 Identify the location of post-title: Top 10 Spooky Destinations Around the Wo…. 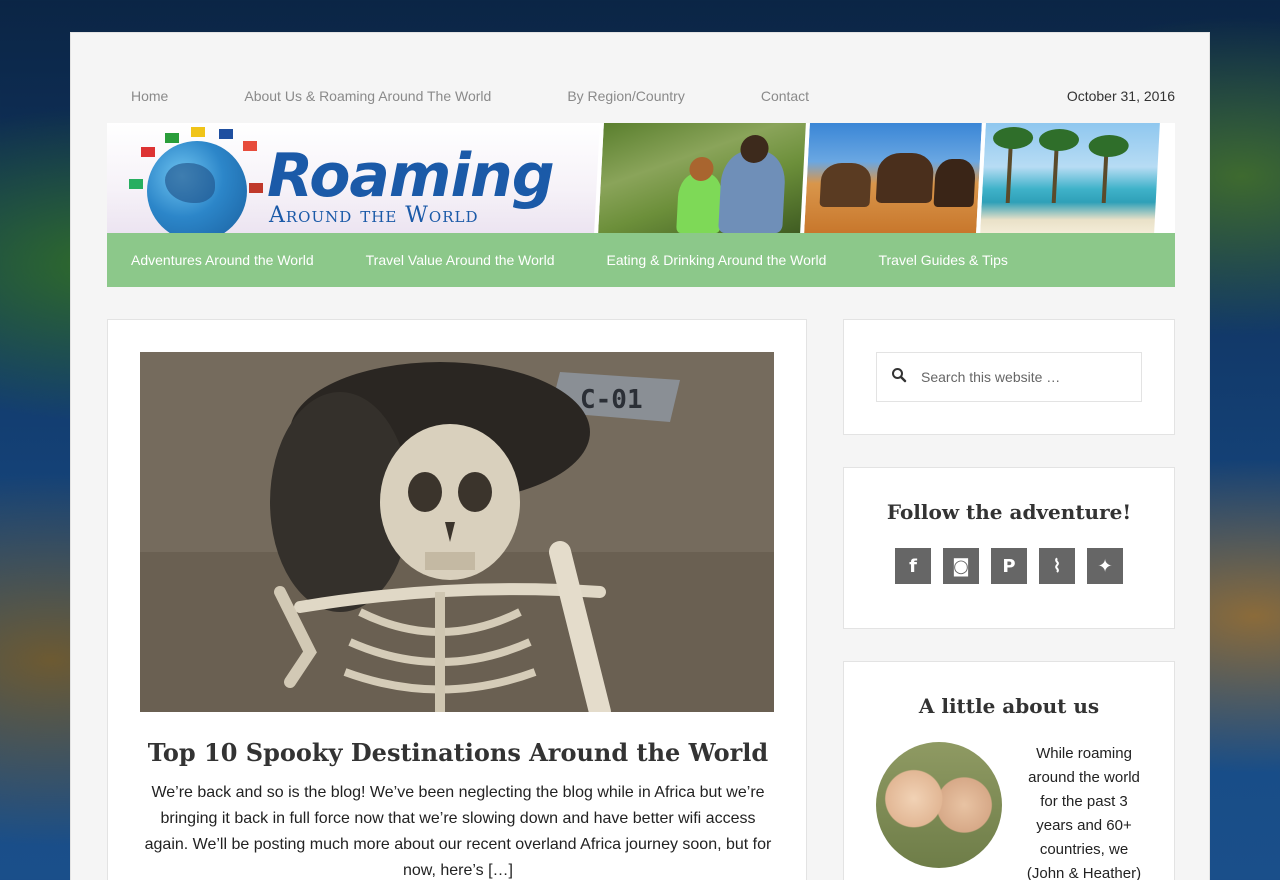
(458, 752).